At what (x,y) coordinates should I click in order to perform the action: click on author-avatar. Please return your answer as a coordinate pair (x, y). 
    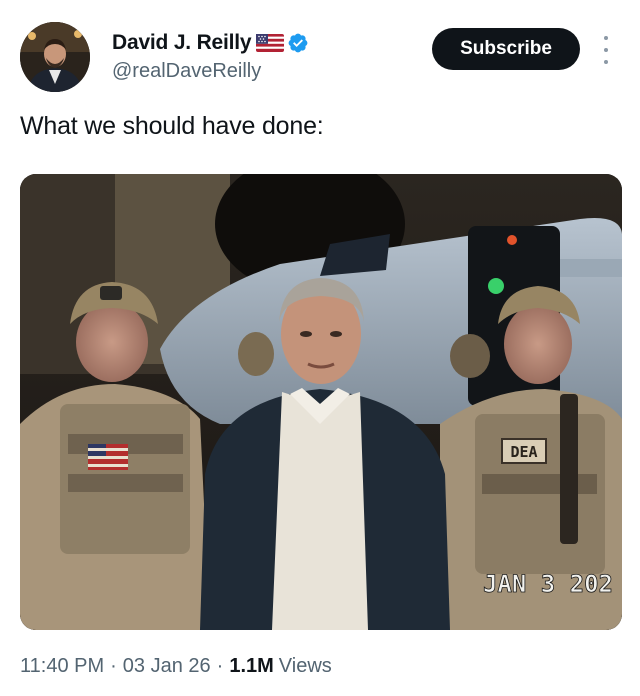
    Looking at the image, I should click on (55, 57).